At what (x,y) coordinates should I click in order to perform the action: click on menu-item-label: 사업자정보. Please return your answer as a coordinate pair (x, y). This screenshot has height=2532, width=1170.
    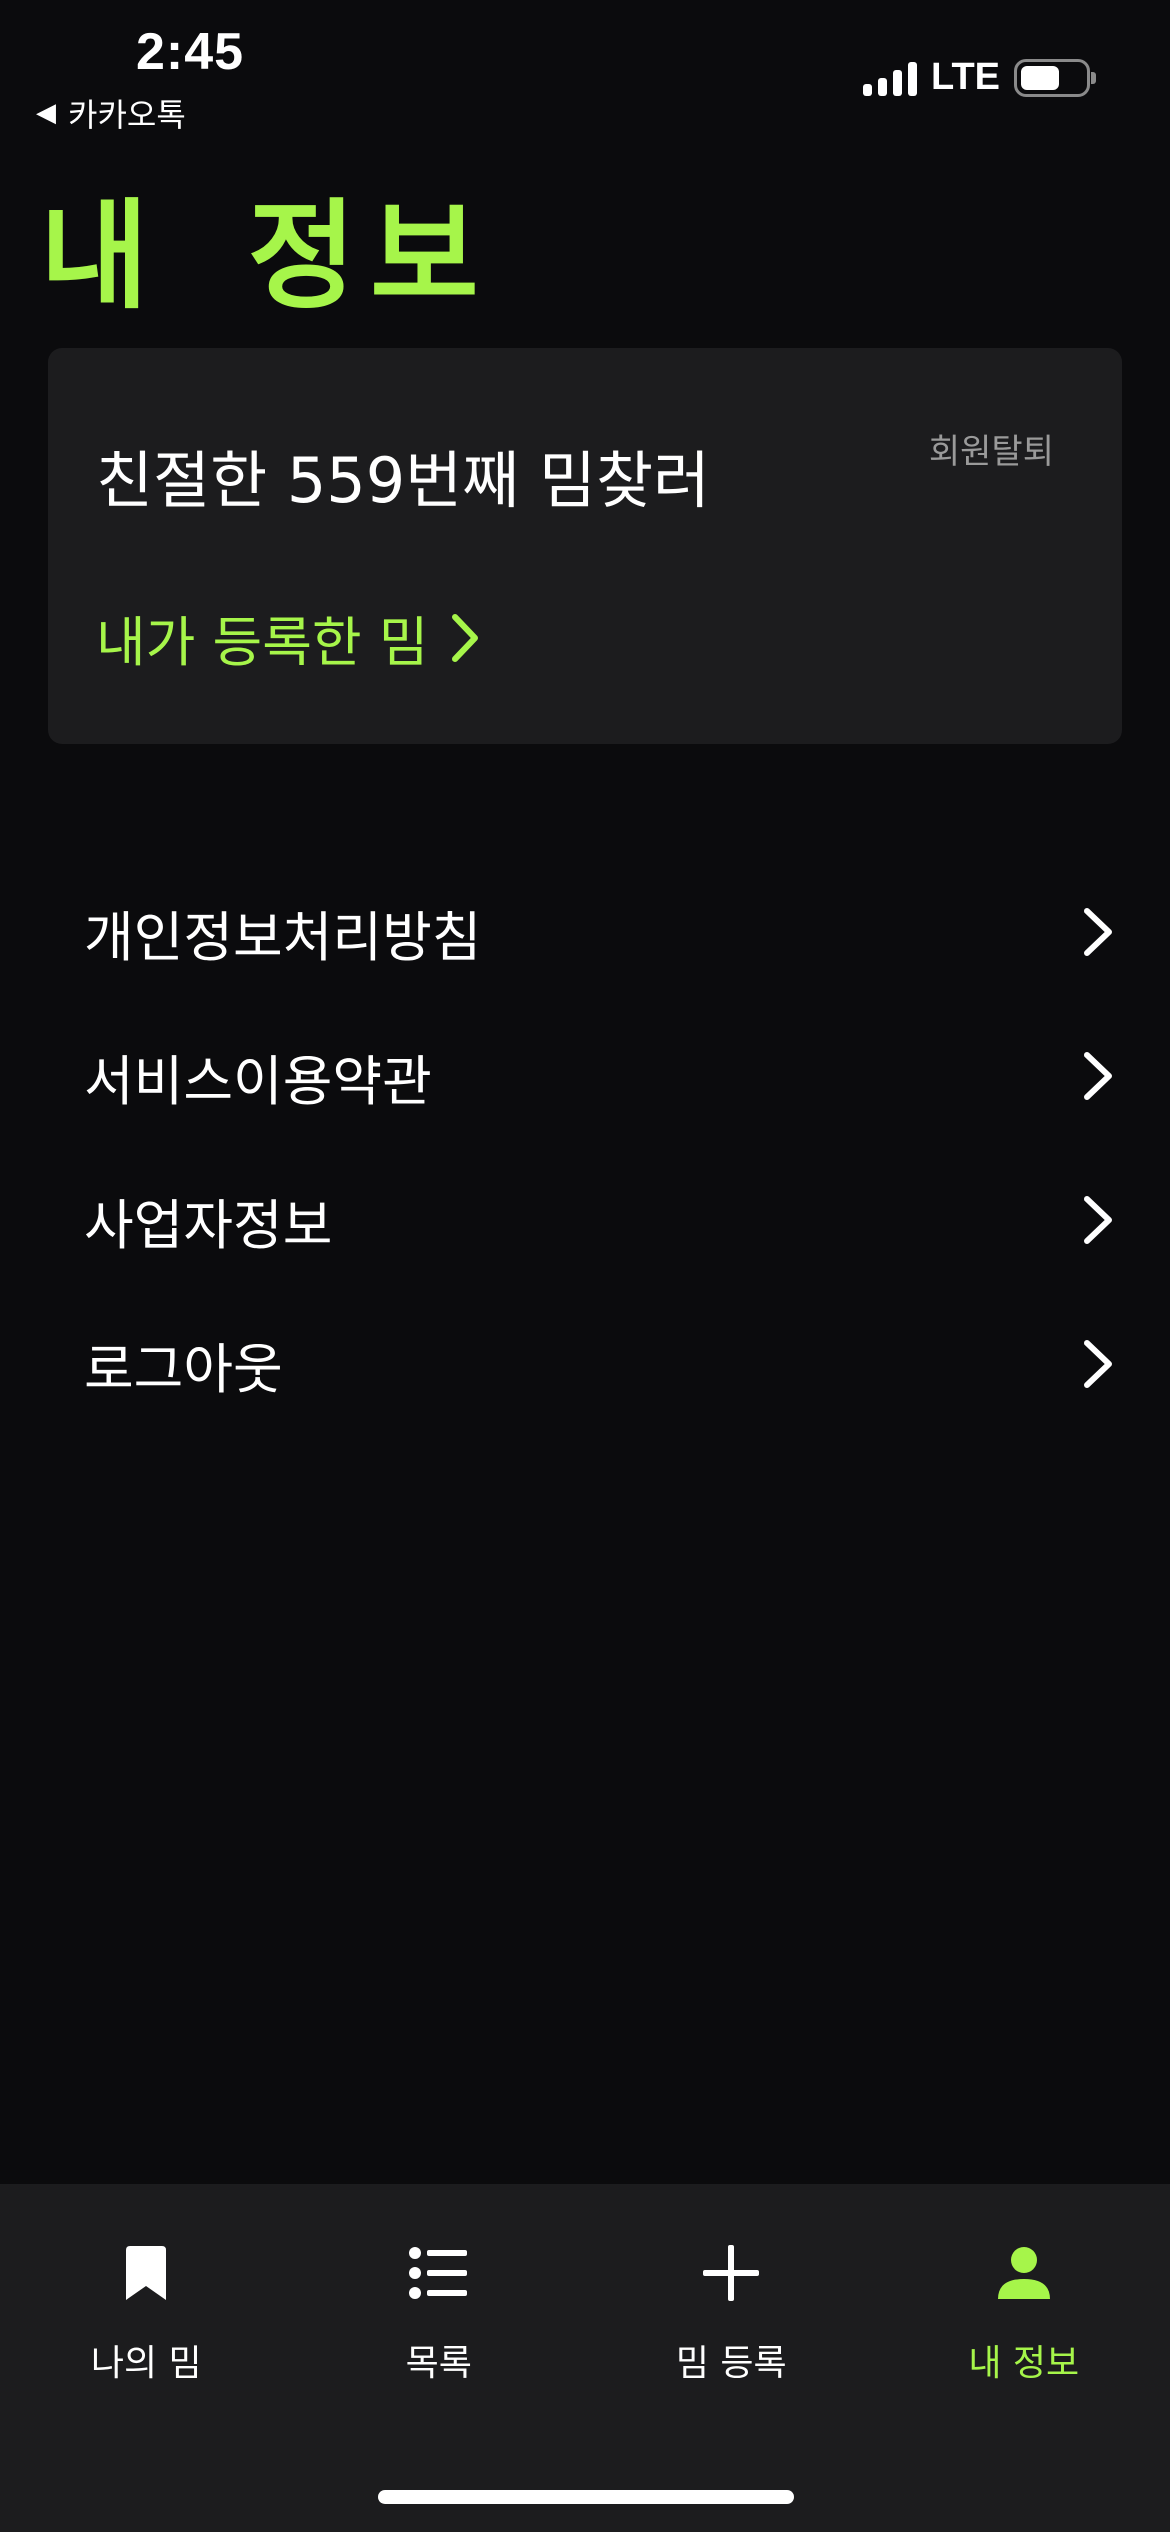
    Looking at the image, I should click on (208, 1225).